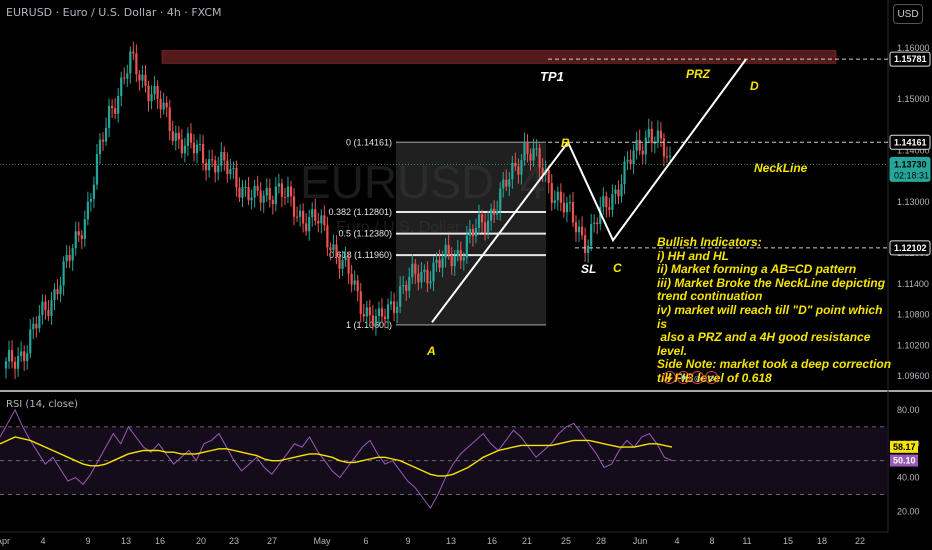 The width and height of the screenshot is (932, 550). Describe the element at coordinates (407, 541) in the screenshot. I see `time-axis-tick: 9` at that location.